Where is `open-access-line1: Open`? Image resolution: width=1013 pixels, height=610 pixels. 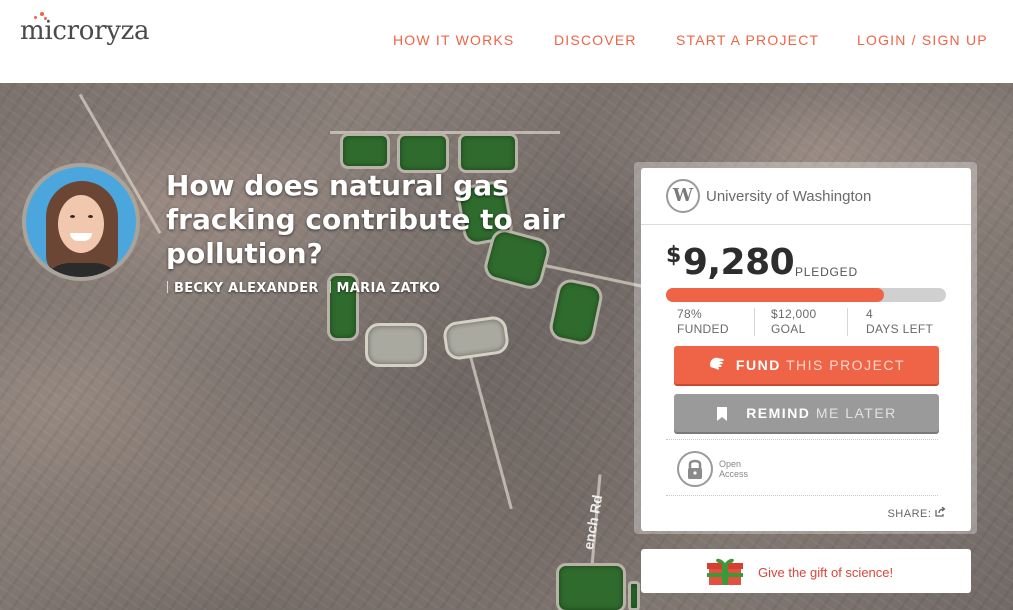
open-access-line1: Open is located at coordinates (730, 464).